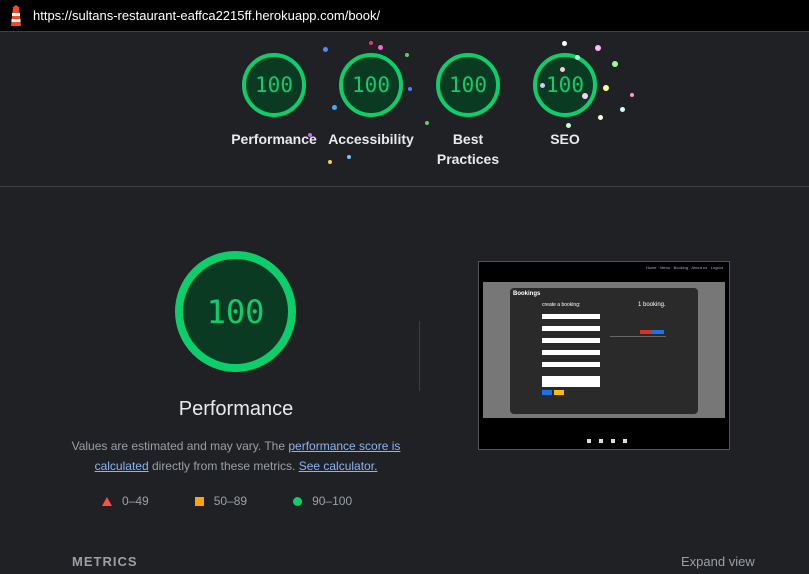 Image resolution: width=809 pixels, height=574 pixels. Describe the element at coordinates (565, 139) in the screenshot. I see `gauge-seo-label: SEO` at that location.